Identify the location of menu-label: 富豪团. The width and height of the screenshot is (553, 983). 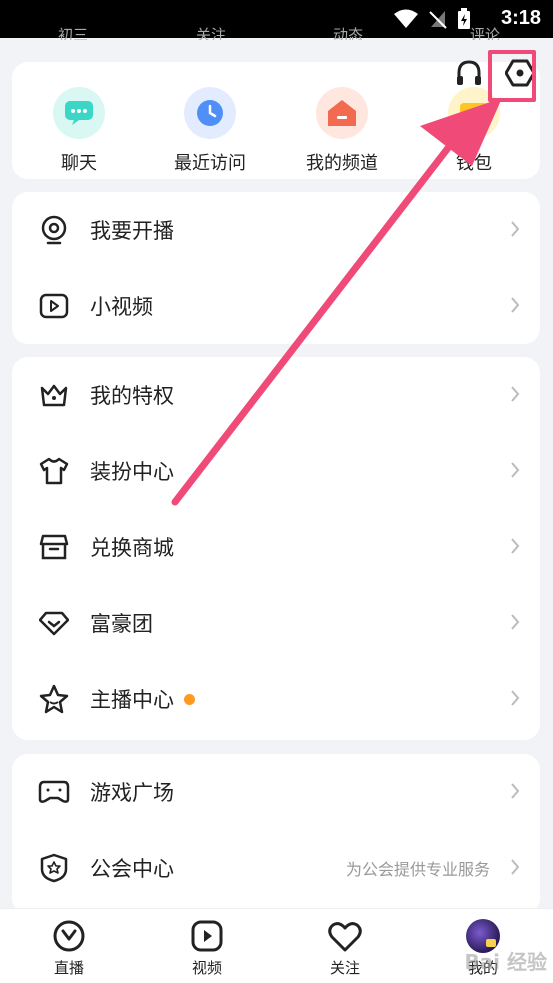
(121, 624).